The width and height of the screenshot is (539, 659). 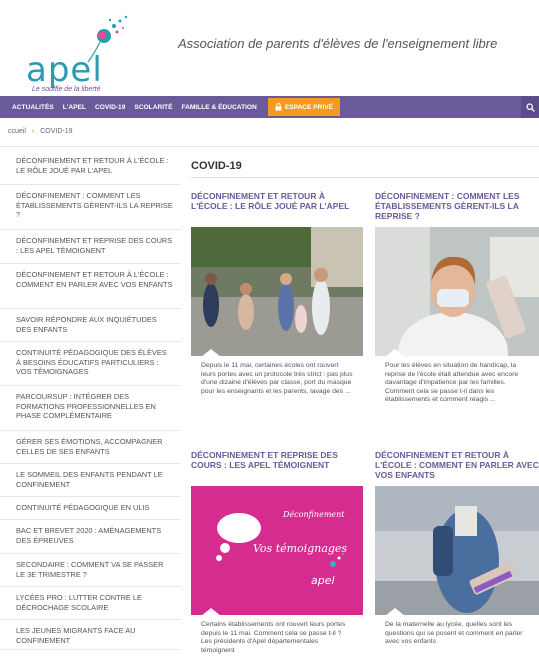 What do you see at coordinates (323, 580) in the screenshot?
I see `promo-brand: apel` at bounding box center [323, 580].